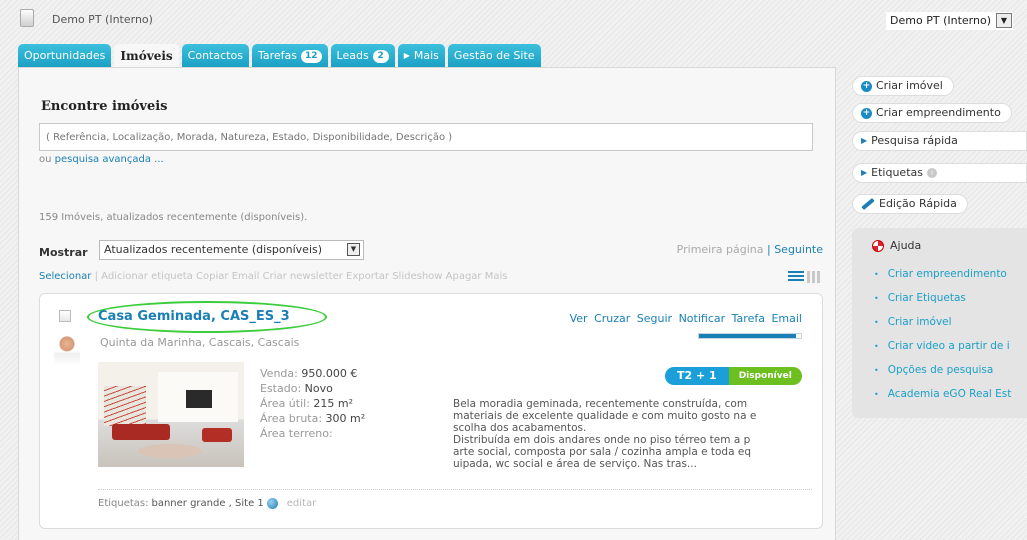  Describe the element at coordinates (313, 418) in the screenshot. I see `attr-gross-area: Área bruta: 300 m²` at that location.